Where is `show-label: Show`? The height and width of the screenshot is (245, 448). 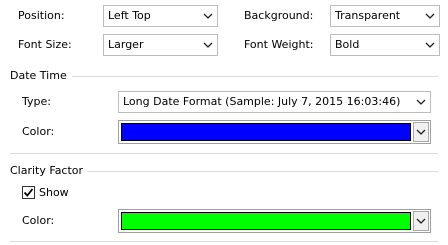
show-label: Show is located at coordinates (54, 193).